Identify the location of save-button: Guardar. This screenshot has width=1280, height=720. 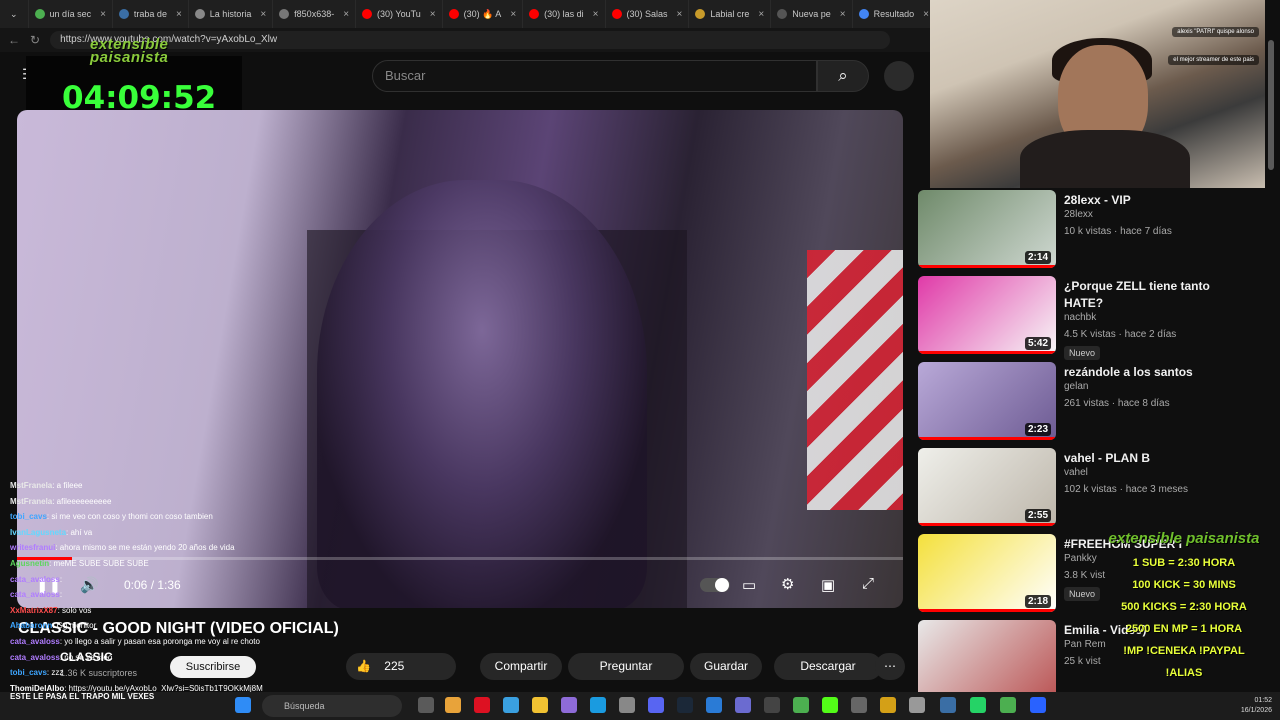
(726, 666).